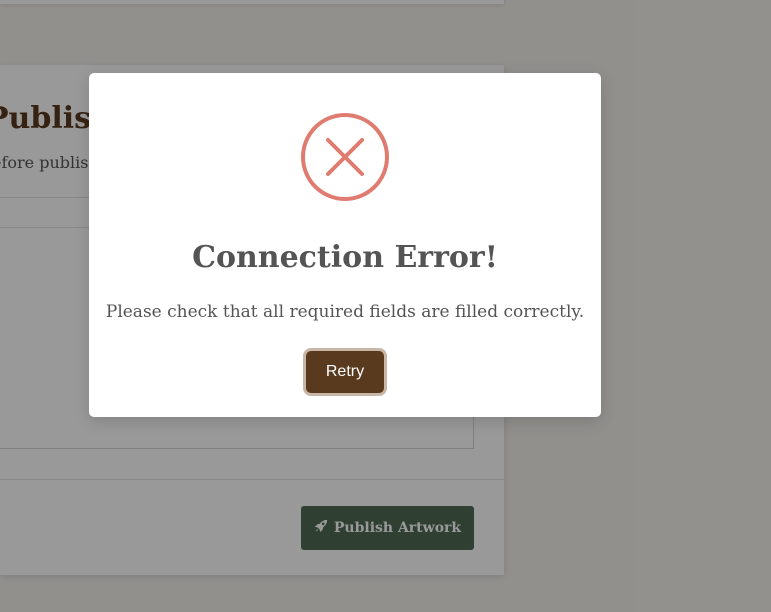  What do you see at coordinates (345, 257) in the screenshot?
I see `dialog-title: Connection Error!` at bounding box center [345, 257].